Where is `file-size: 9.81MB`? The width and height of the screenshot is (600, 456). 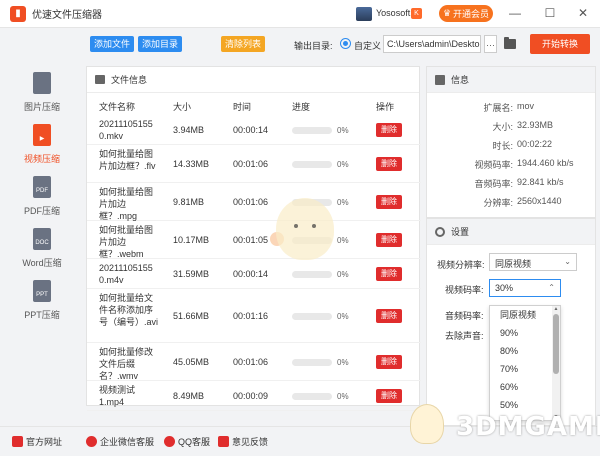
file-size: 9.81MB is located at coordinates (189, 202).